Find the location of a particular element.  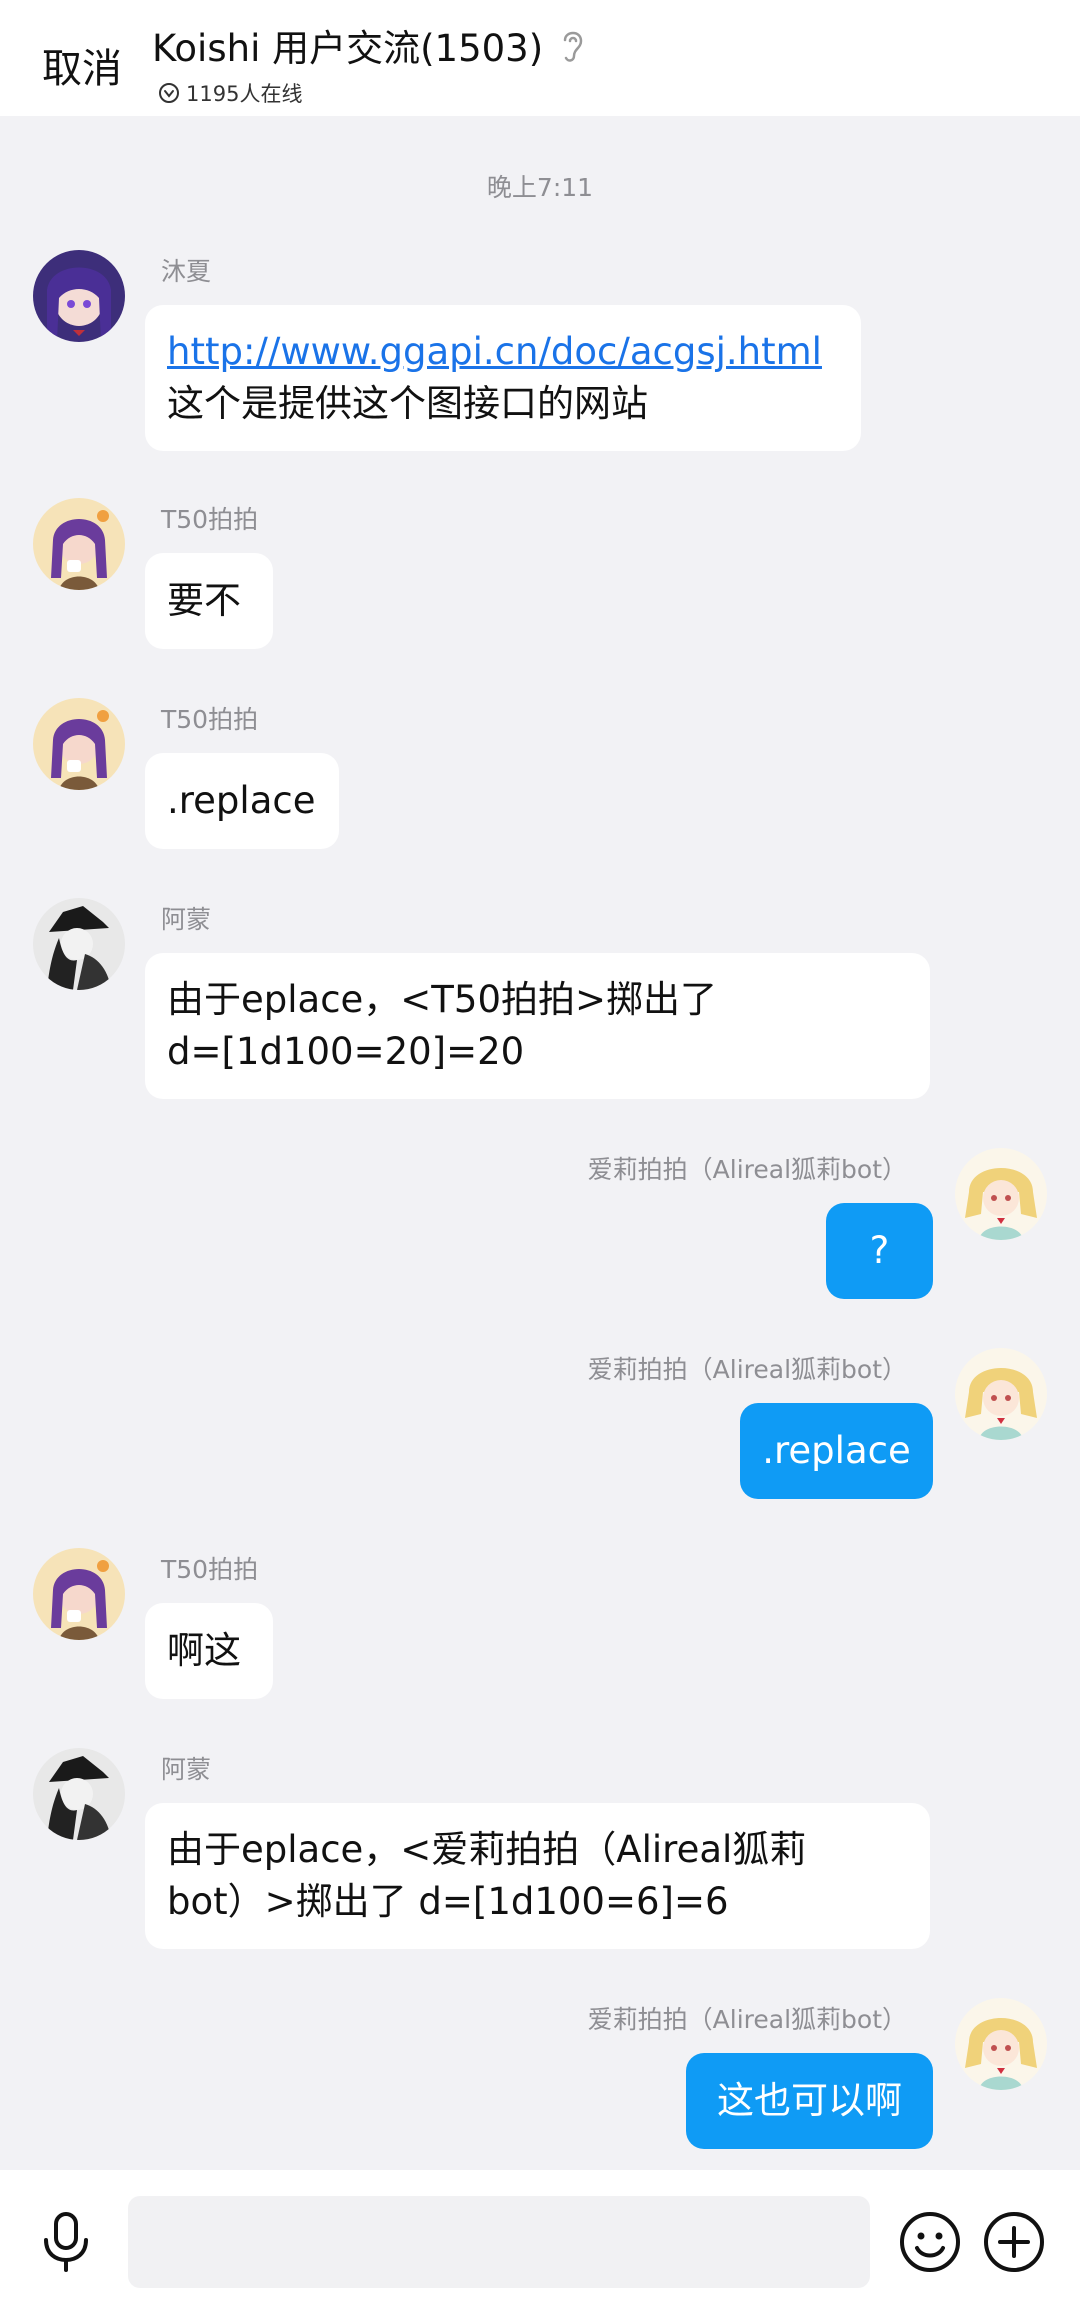

message-input is located at coordinates (499, 2242).